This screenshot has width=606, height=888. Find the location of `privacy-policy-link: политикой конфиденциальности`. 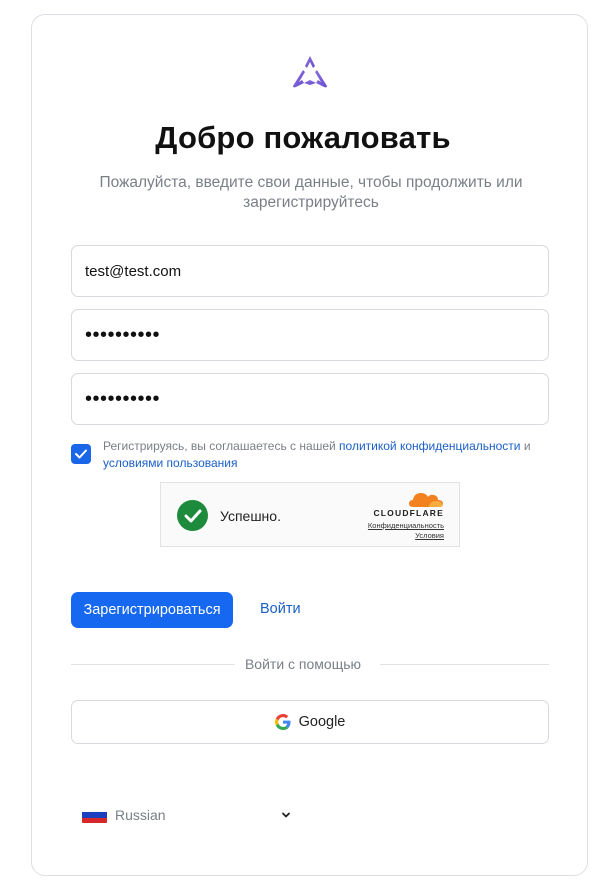

privacy-policy-link: политикой конфиденциальности is located at coordinates (429, 446).